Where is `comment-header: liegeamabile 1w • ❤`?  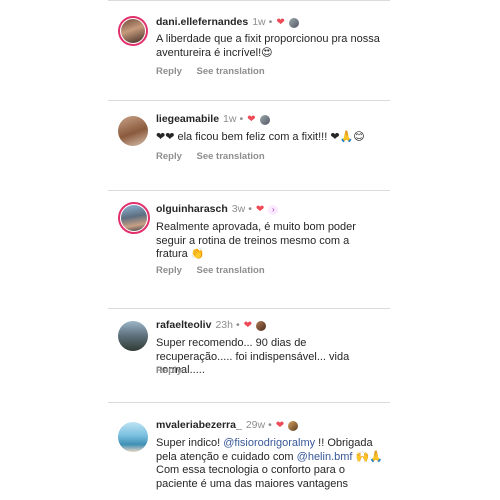 comment-header: liegeamabile 1w • ❤ is located at coordinates (213, 119).